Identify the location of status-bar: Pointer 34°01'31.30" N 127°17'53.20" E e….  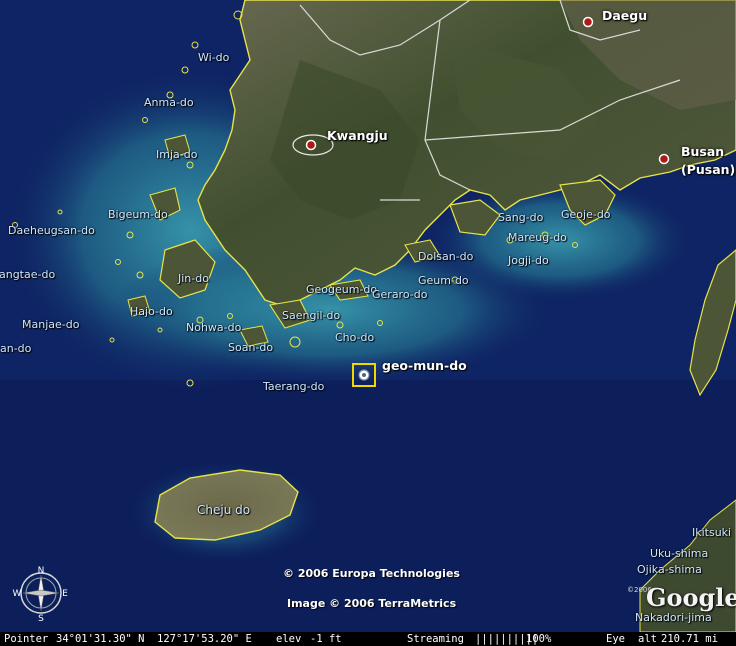
(368, 639).